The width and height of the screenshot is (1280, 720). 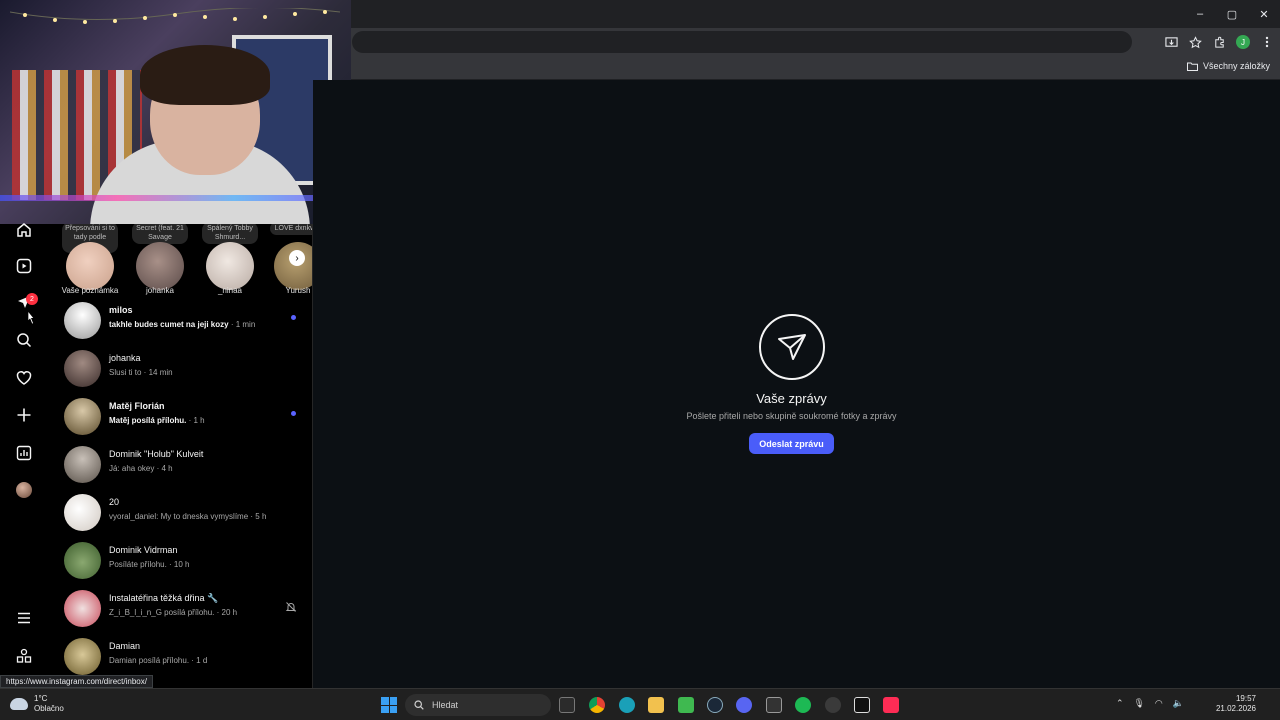 I want to click on minimize-button: –, so click(x=1200, y=14).